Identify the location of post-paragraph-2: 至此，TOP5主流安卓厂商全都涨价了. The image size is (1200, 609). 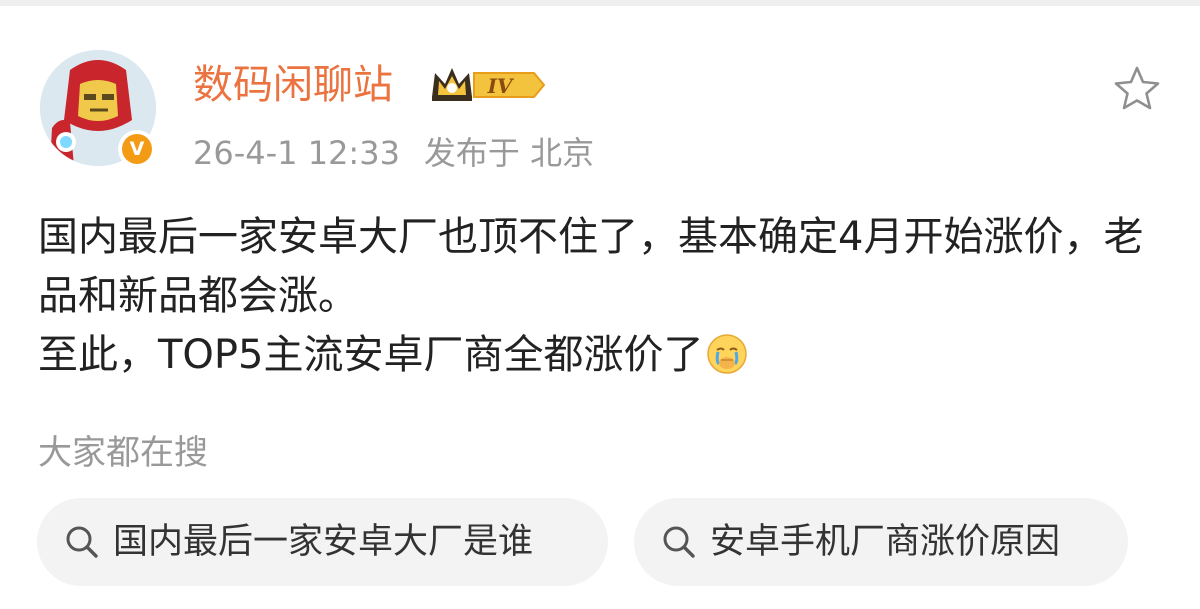
(600, 355).